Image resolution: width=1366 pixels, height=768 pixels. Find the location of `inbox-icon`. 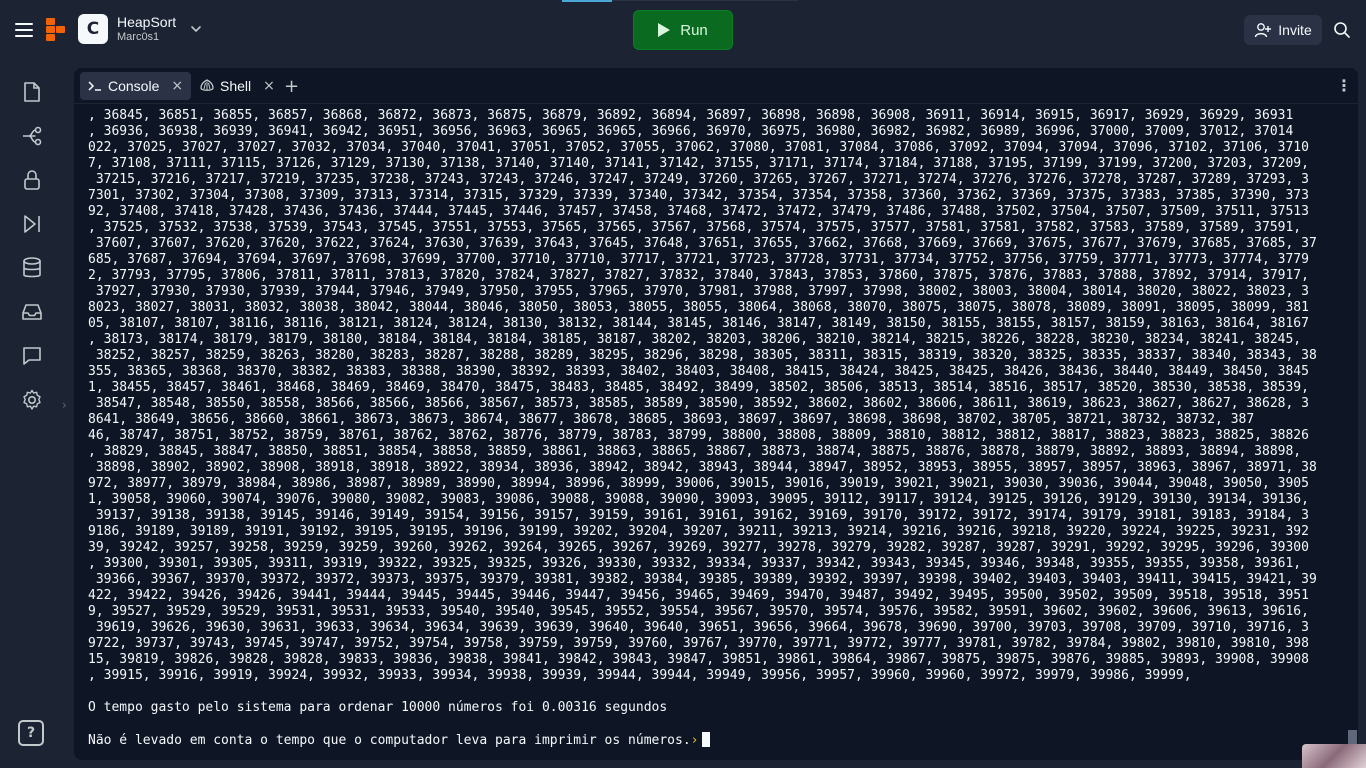

inbox-icon is located at coordinates (32, 312).